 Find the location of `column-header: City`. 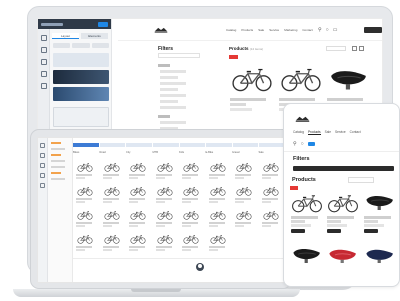

column-header: City is located at coordinates (139, 152).